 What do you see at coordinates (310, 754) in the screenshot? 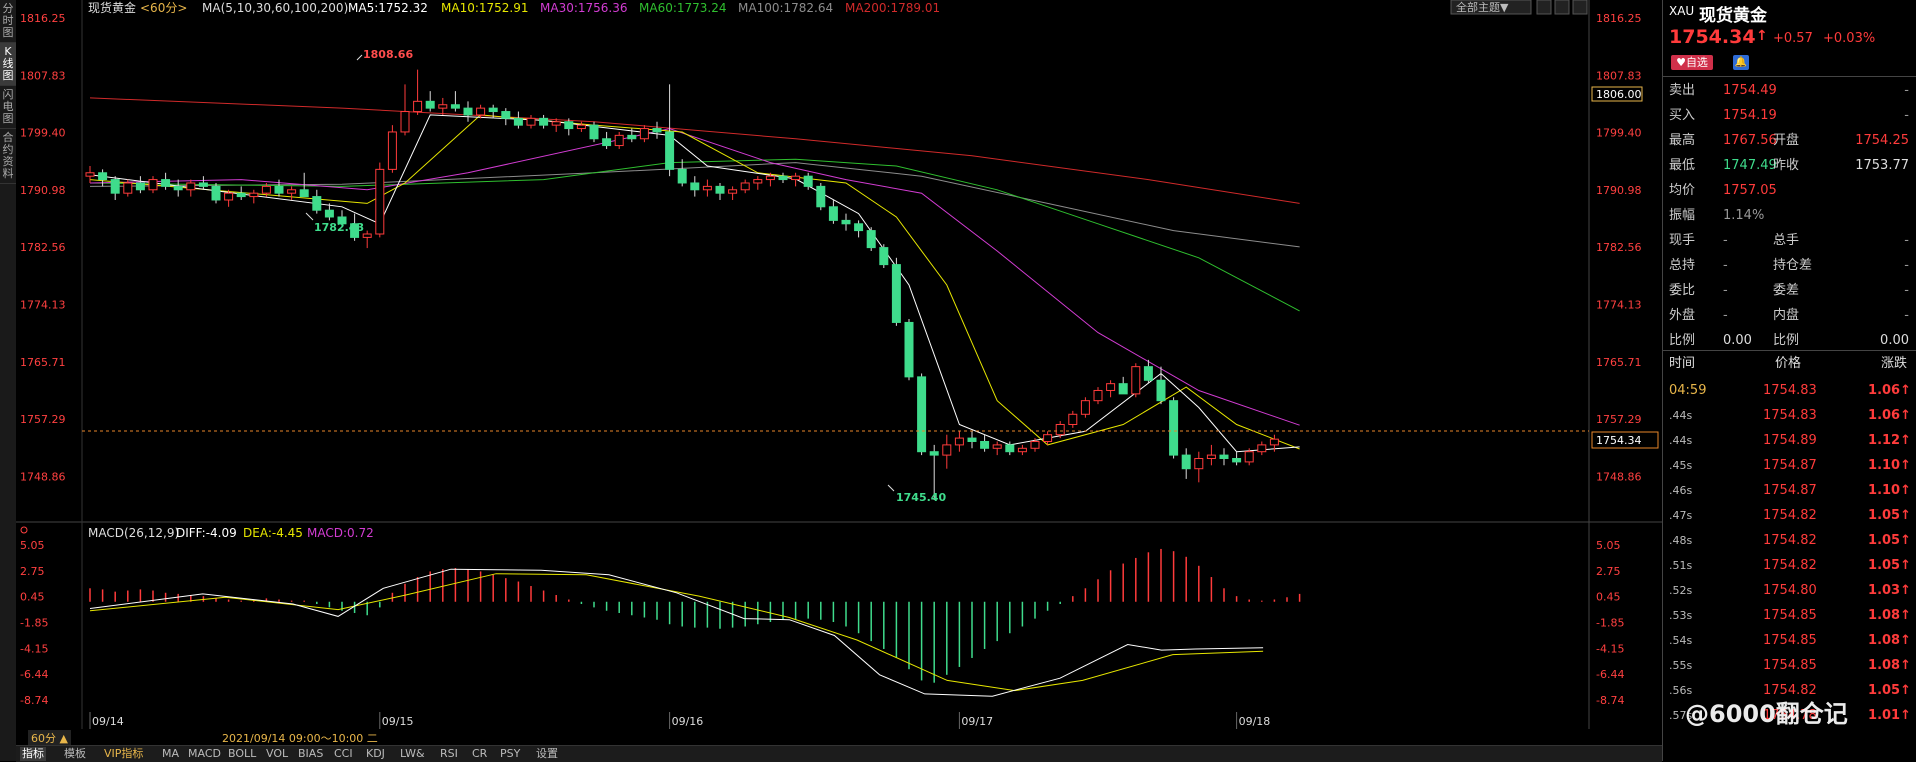
I see `tab-bias: BIAS` at bounding box center [310, 754].